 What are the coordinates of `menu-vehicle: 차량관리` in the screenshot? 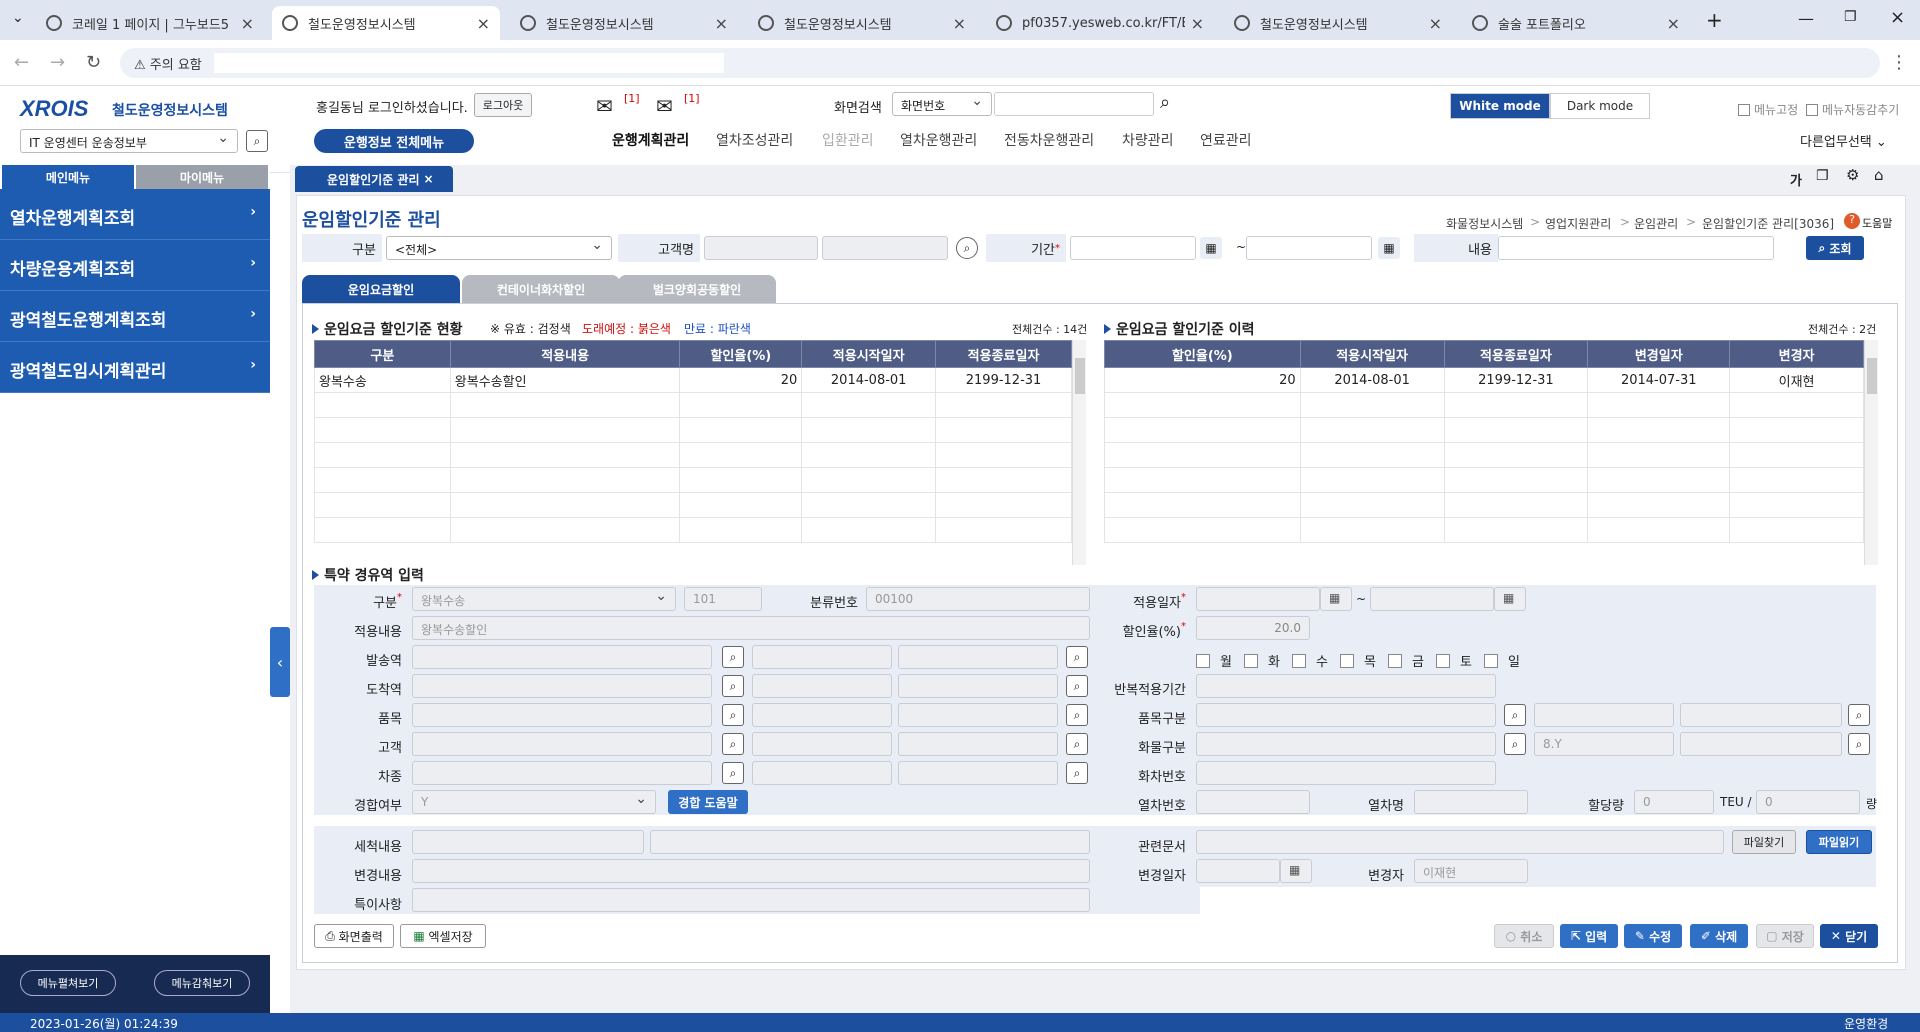 It's located at (1148, 140).